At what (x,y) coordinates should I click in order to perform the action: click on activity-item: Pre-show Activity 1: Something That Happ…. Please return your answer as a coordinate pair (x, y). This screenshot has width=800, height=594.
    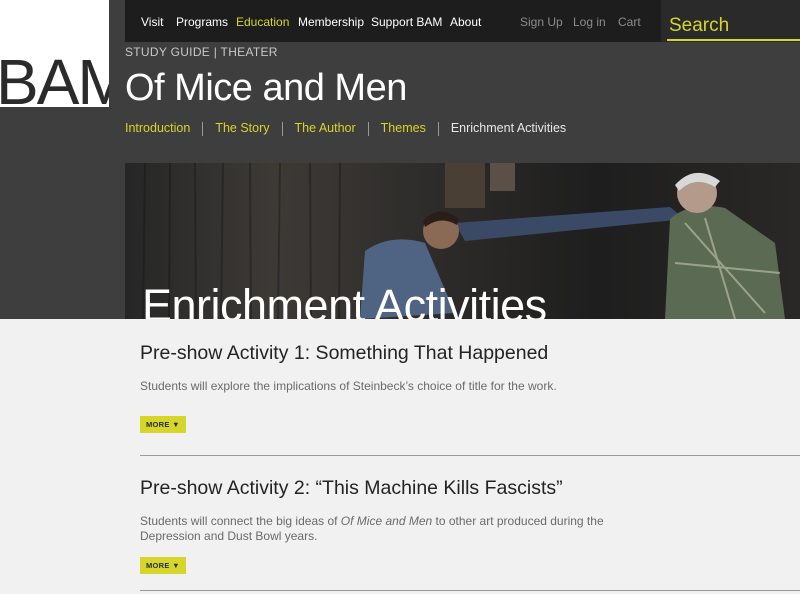
    Looking at the image, I should click on (470, 387).